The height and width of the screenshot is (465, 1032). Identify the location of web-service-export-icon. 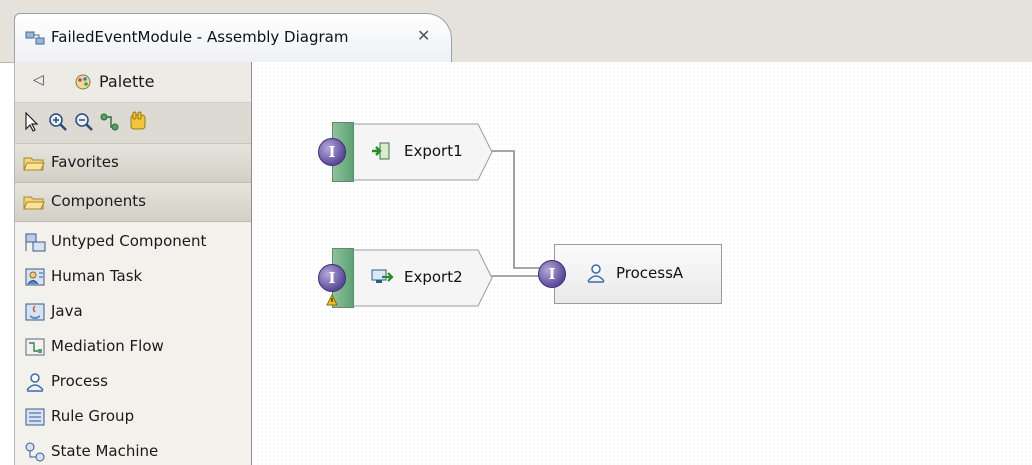
(382, 276).